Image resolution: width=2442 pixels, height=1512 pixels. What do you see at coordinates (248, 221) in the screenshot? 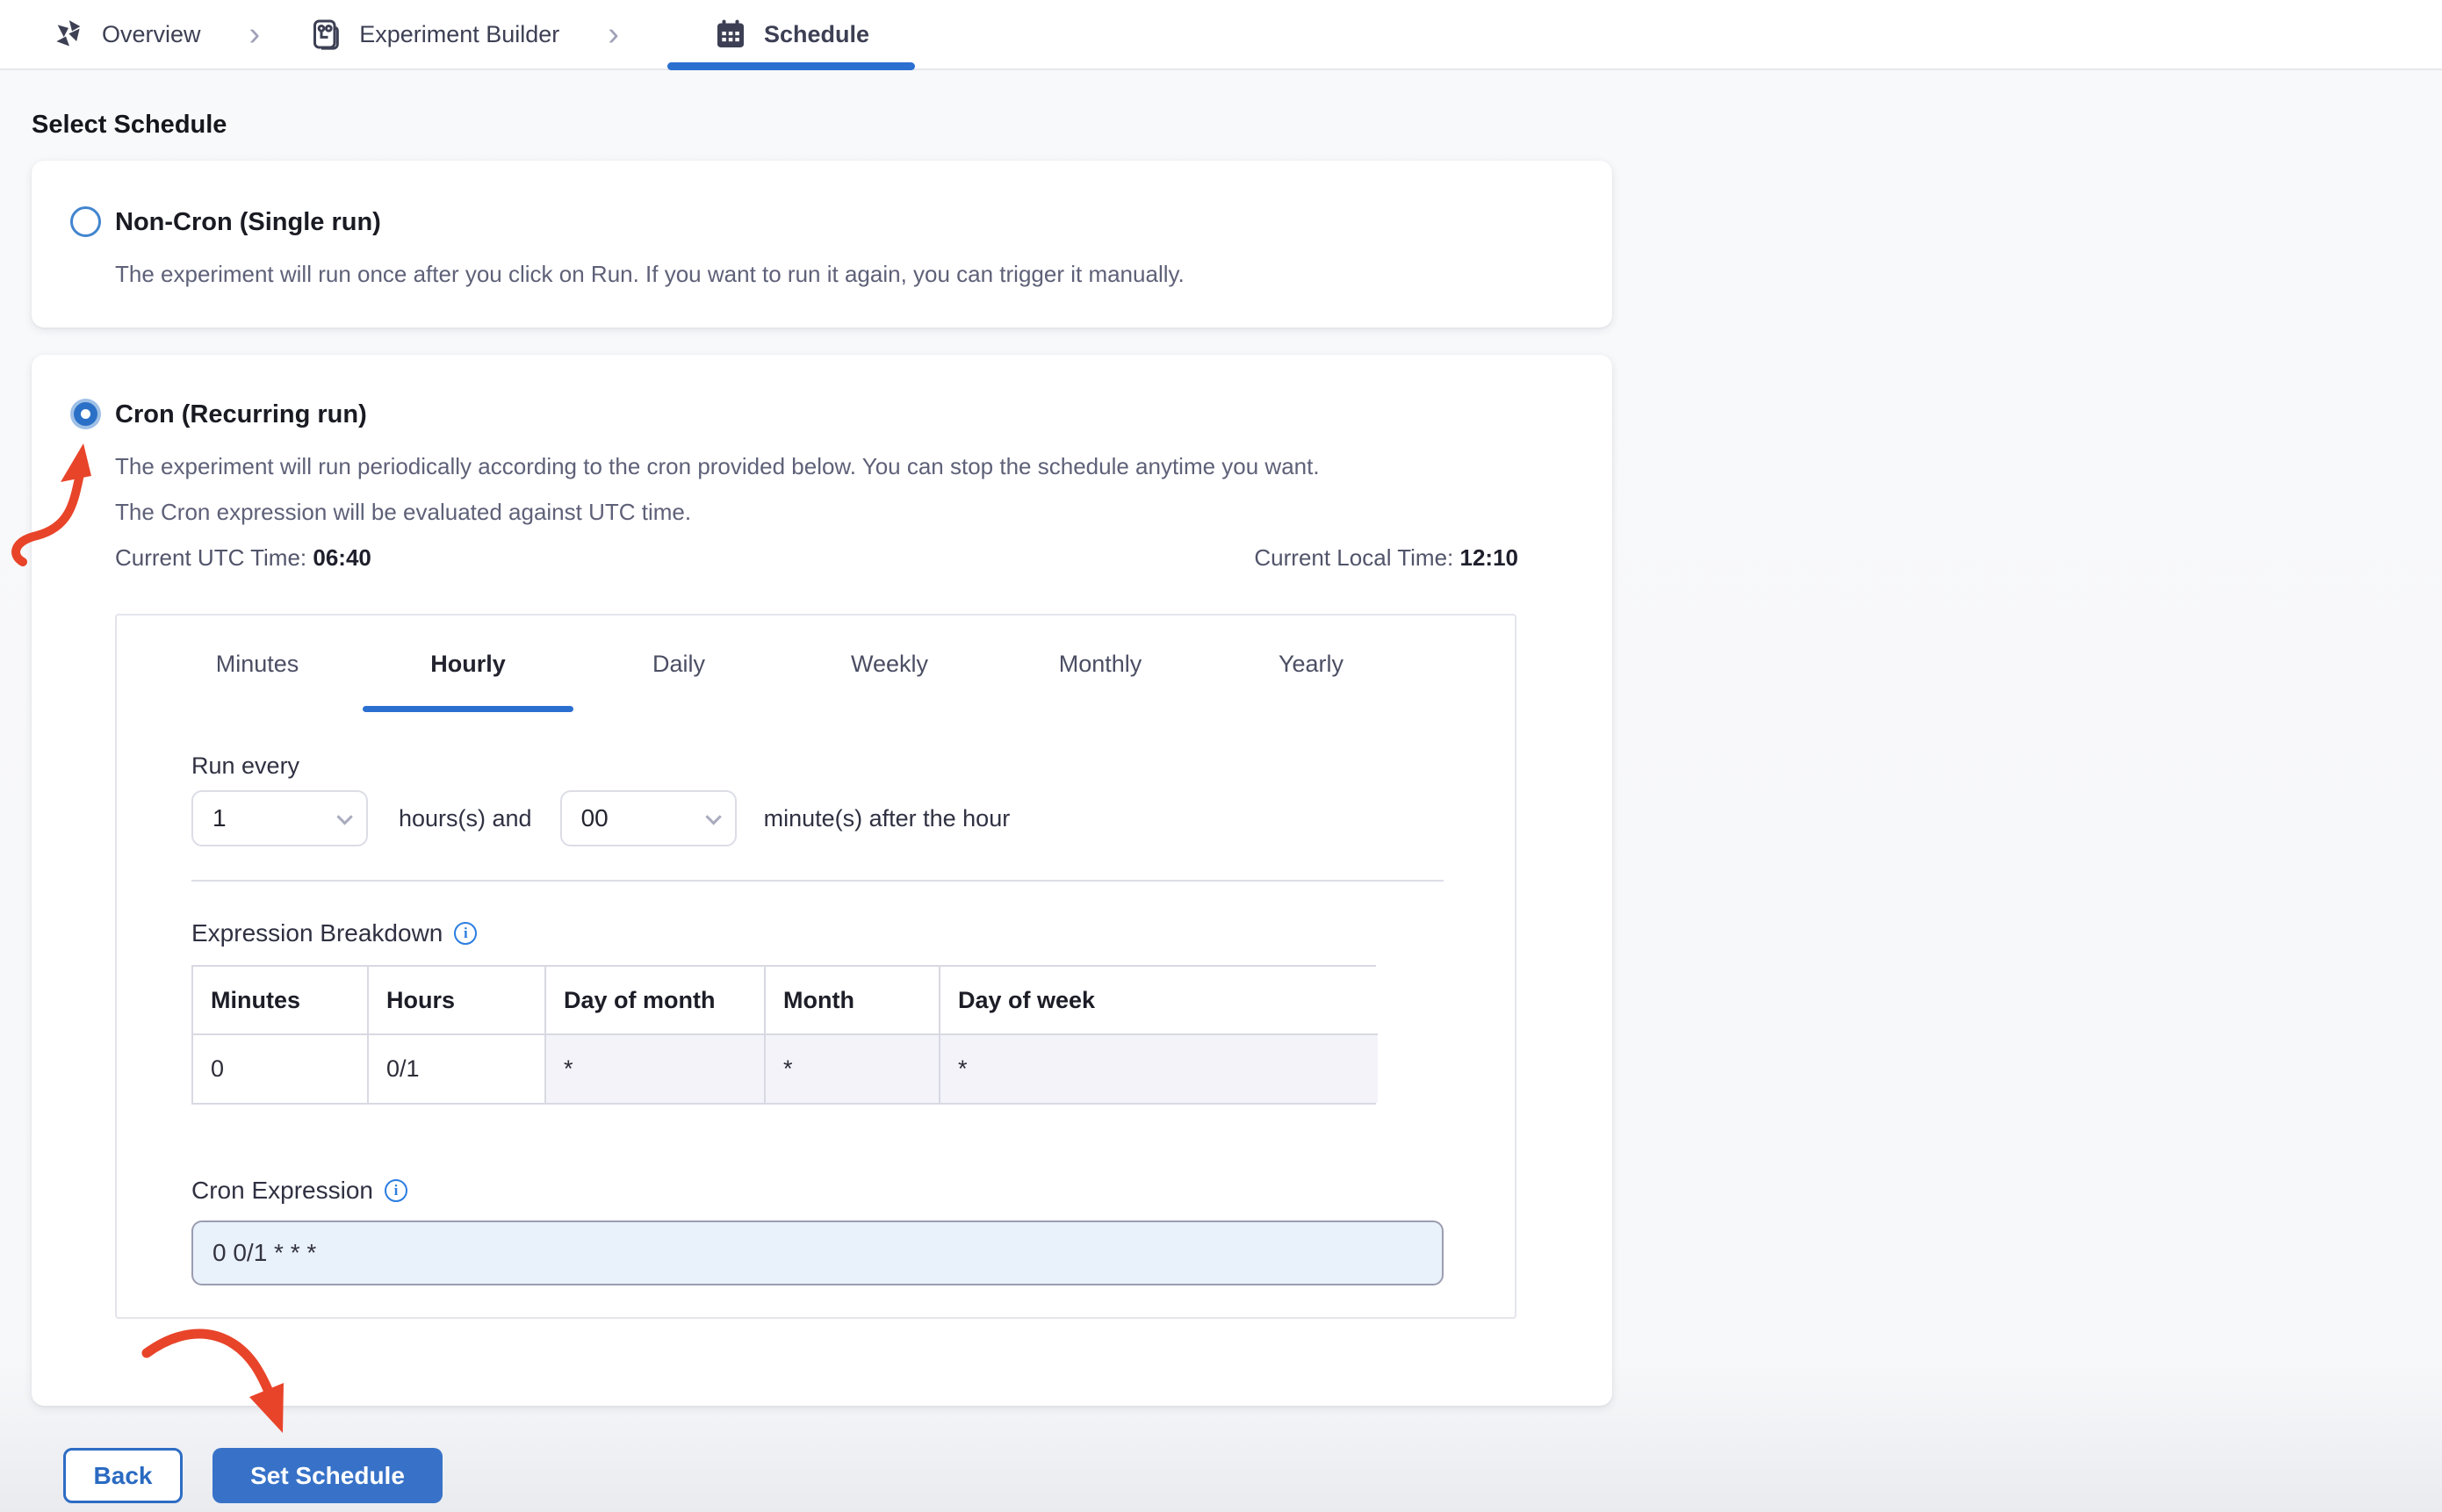
I see `non-cron-title: Non-Cron (Single run)` at bounding box center [248, 221].